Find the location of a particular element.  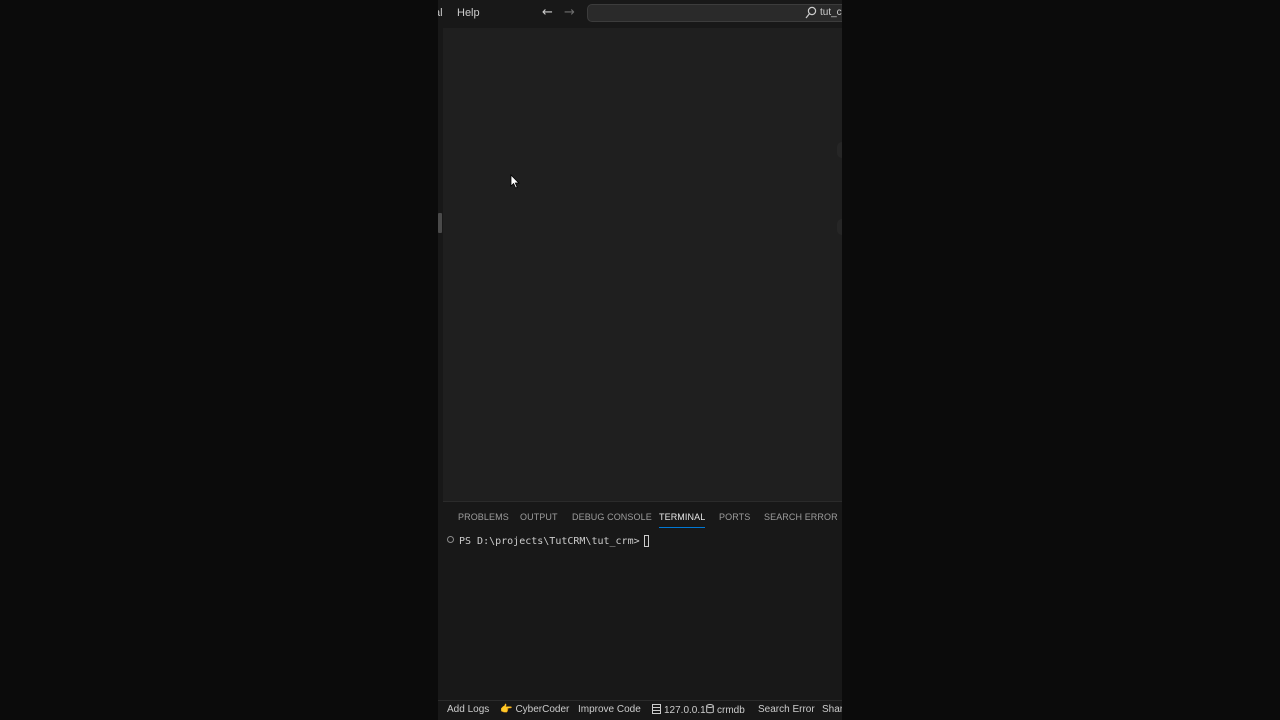

title-bar: al Help ← → tut_cr is located at coordinates (640, 14).